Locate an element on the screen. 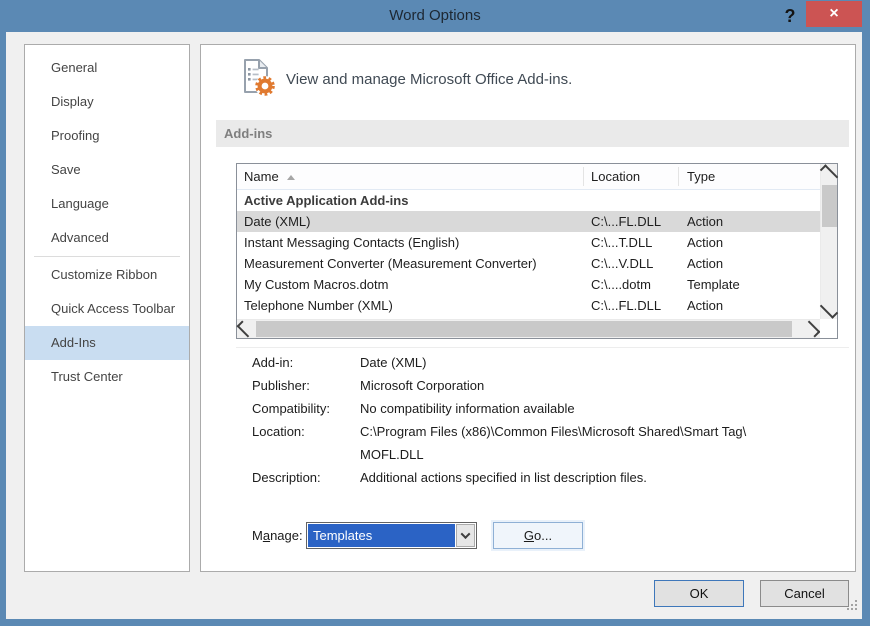 Image resolution: width=870 pixels, height=626 pixels. detail-label: Add-in: is located at coordinates (273, 362).